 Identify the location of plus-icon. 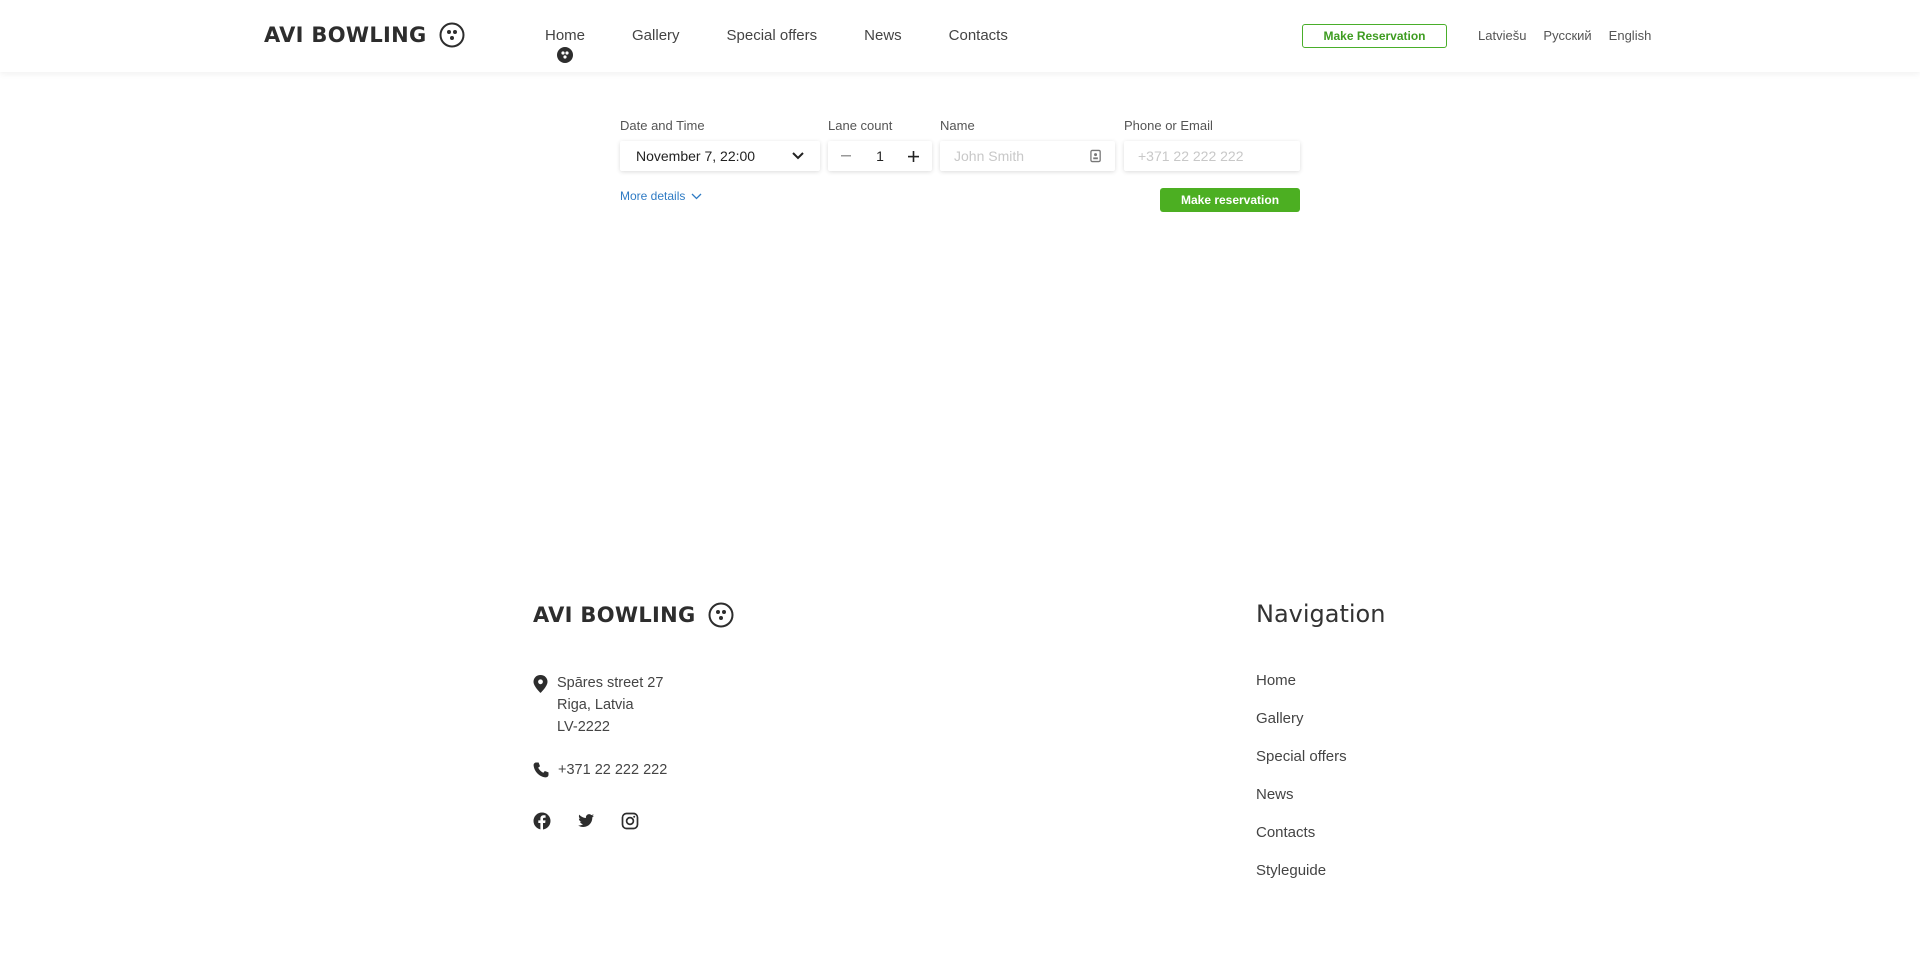
(914, 156).